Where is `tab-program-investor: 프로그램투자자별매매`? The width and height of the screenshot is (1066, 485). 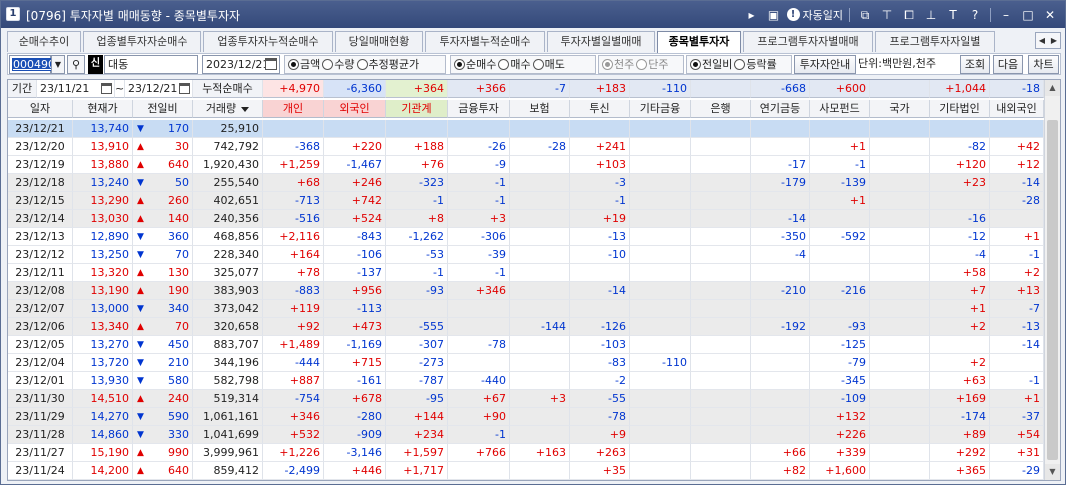
tab-program-investor: 프로그램투자자별매매 is located at coordinates (808, 41).